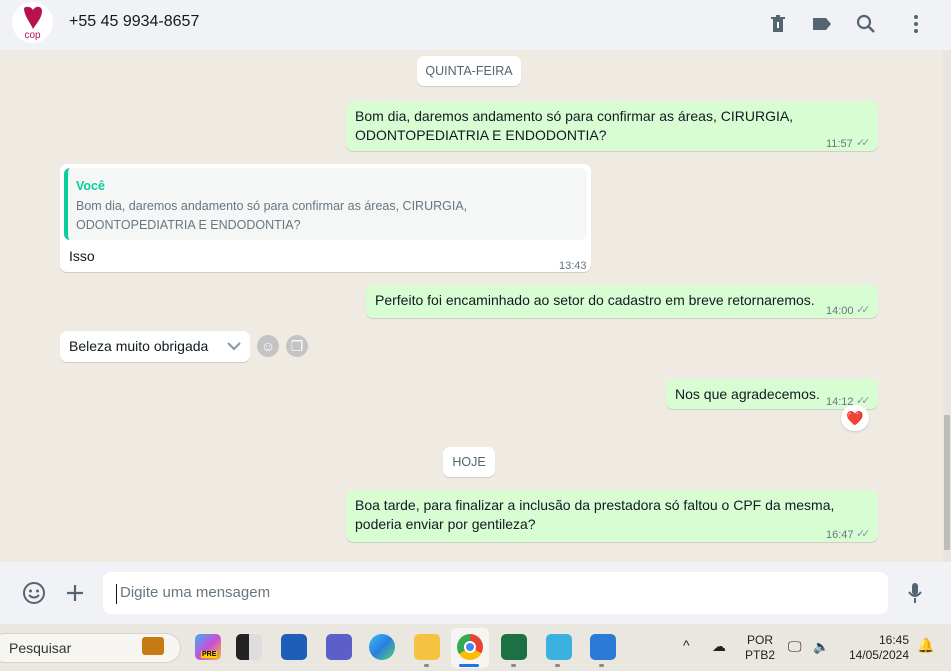 Image resolution: width=951 pixels, height=671 pixels. I want to click on edge-icon, so click(382, 647).